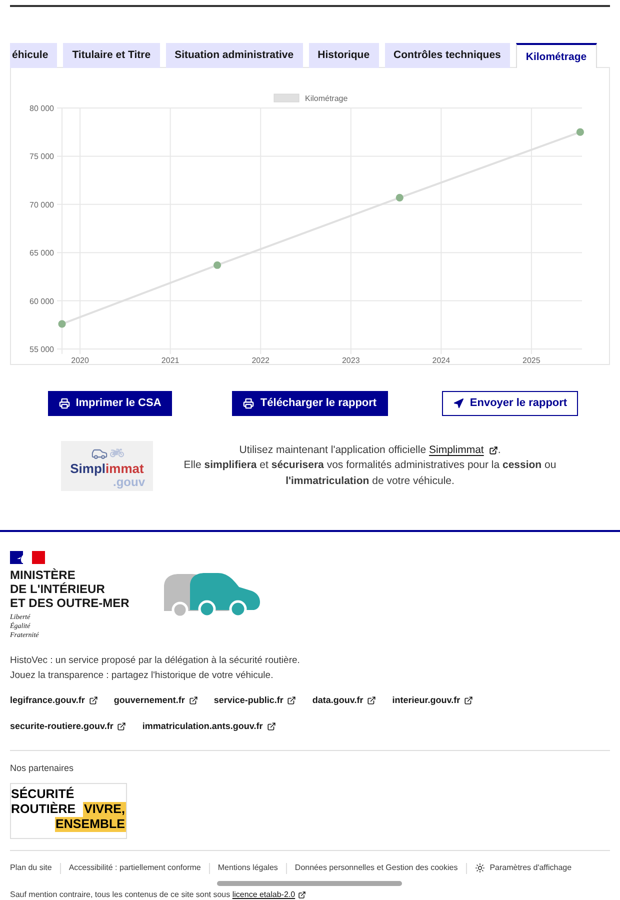 This screenshot has height=900, width=620. What do you see at coordinates (42, 349) in the screenshot?
I see `axis-label: 55 000` at bounding box center [42, 349].